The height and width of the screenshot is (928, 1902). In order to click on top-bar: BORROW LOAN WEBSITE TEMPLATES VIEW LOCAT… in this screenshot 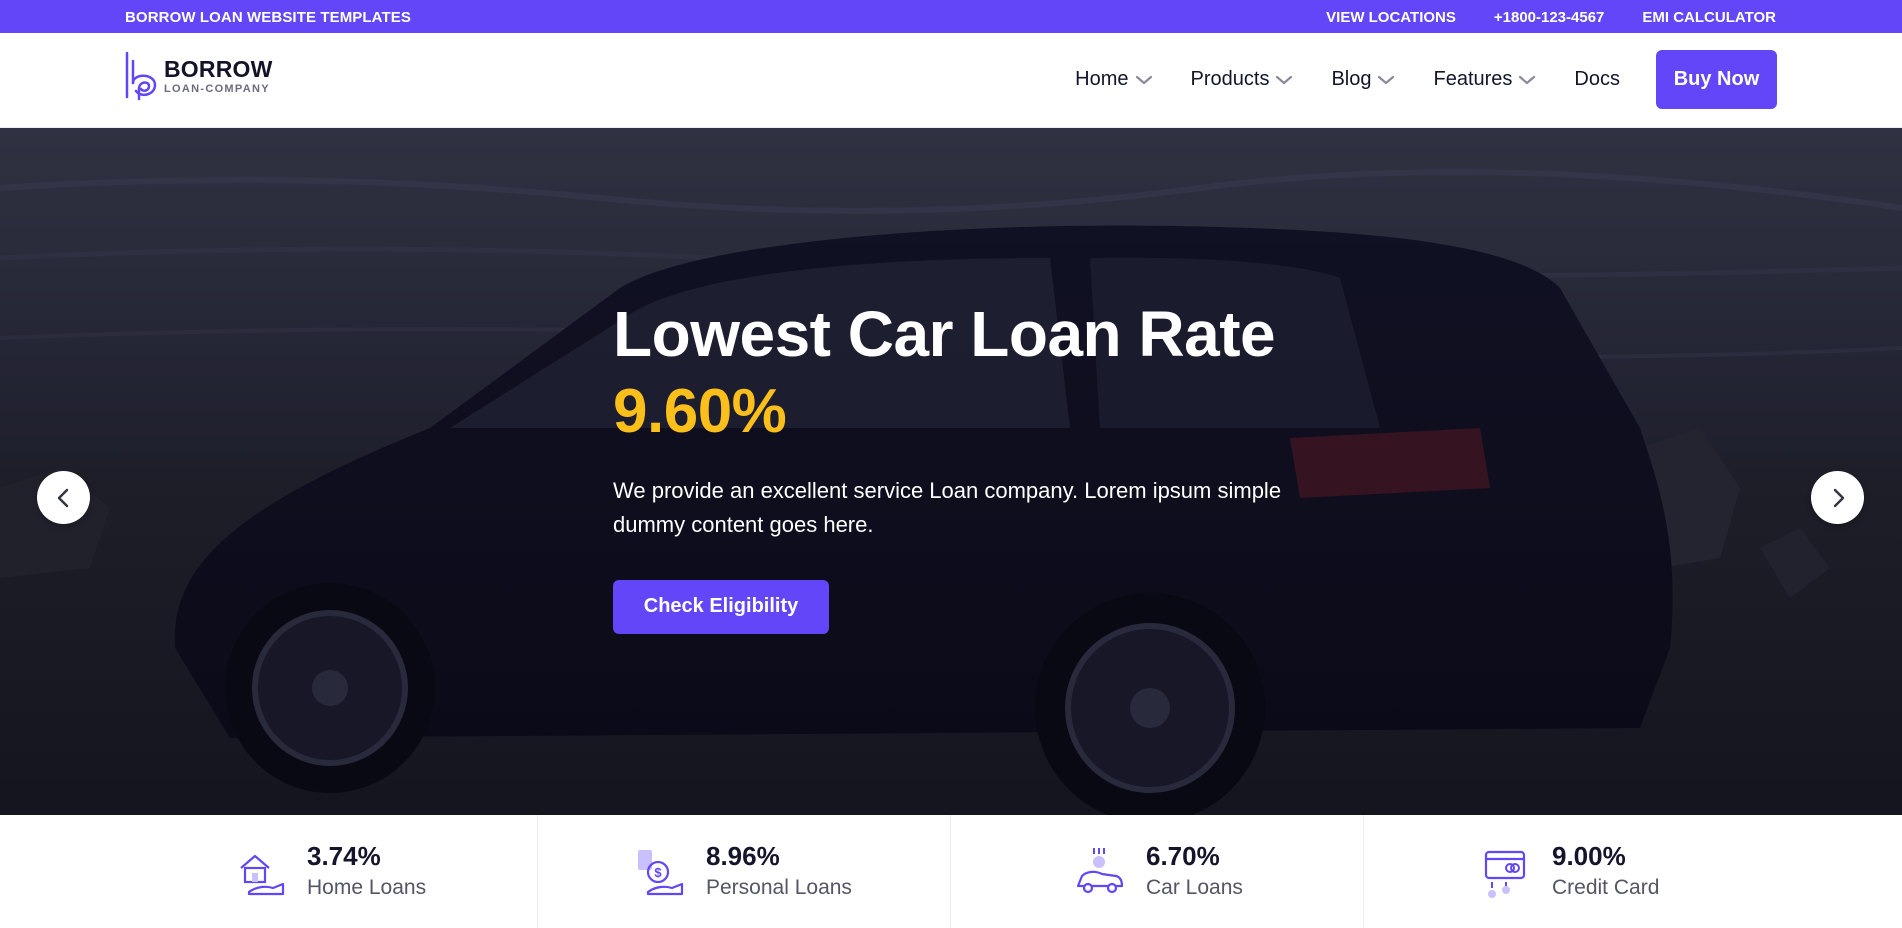, I will do `click(951, 16)`.